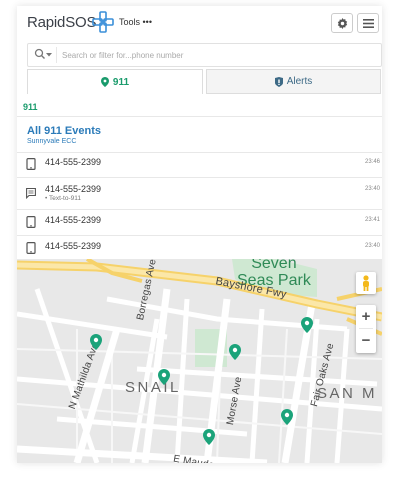 The image size is (398, 483). I want to click on hamburger-icon, so click(368, 23).